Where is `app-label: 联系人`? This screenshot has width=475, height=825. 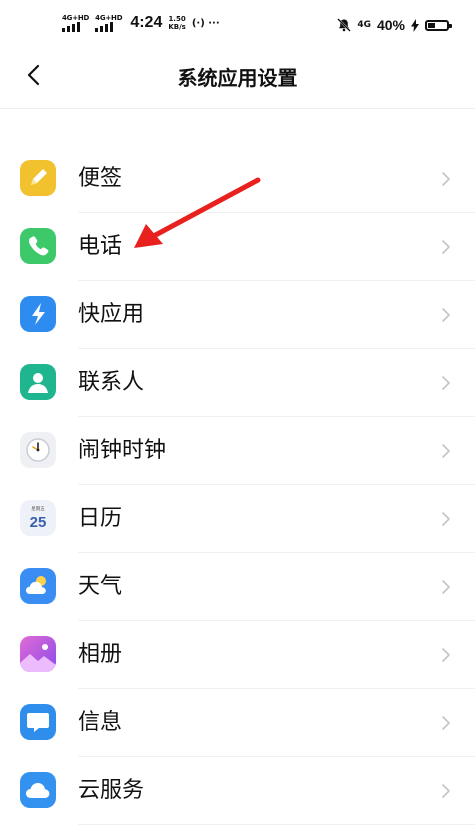
app-label: 联系人 is located at coordinates (111, 382).